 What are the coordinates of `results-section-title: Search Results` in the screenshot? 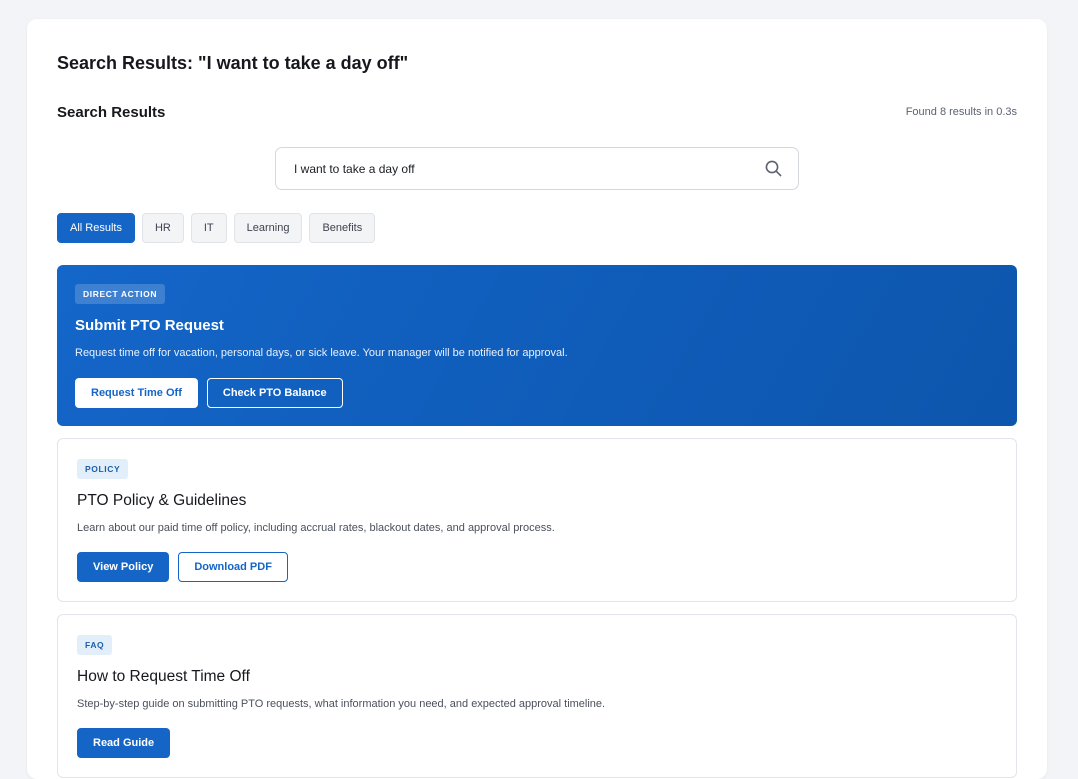 It's located at (111, 112).